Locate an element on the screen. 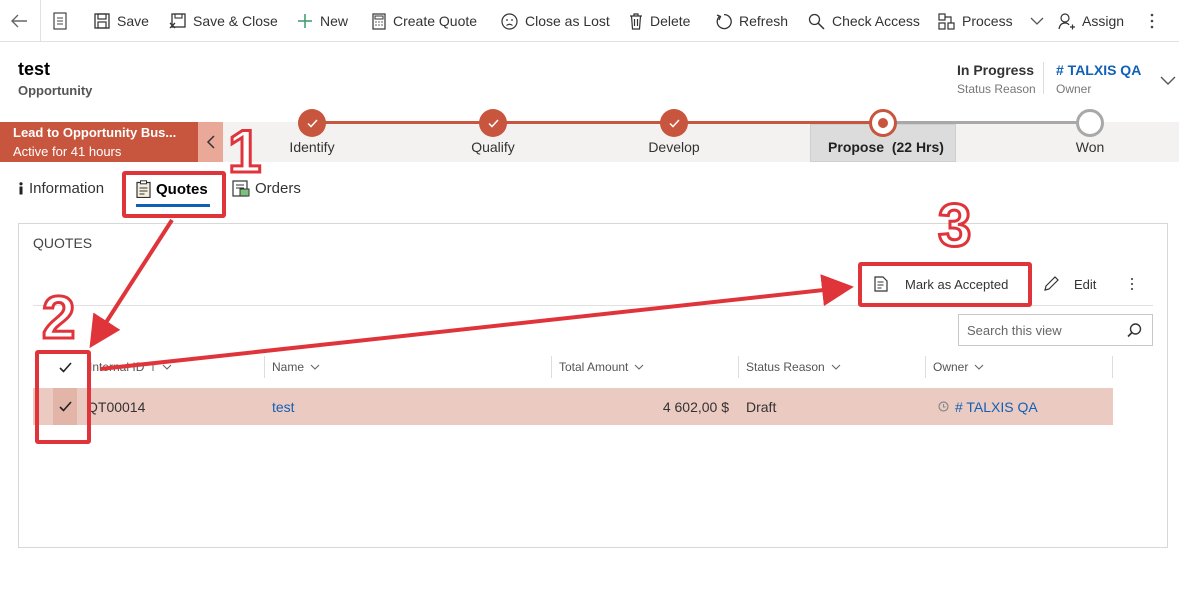 The height and width of the screenshot is (593, 1179). annotation-number-2: 2 is located at coordinates (58, 317).